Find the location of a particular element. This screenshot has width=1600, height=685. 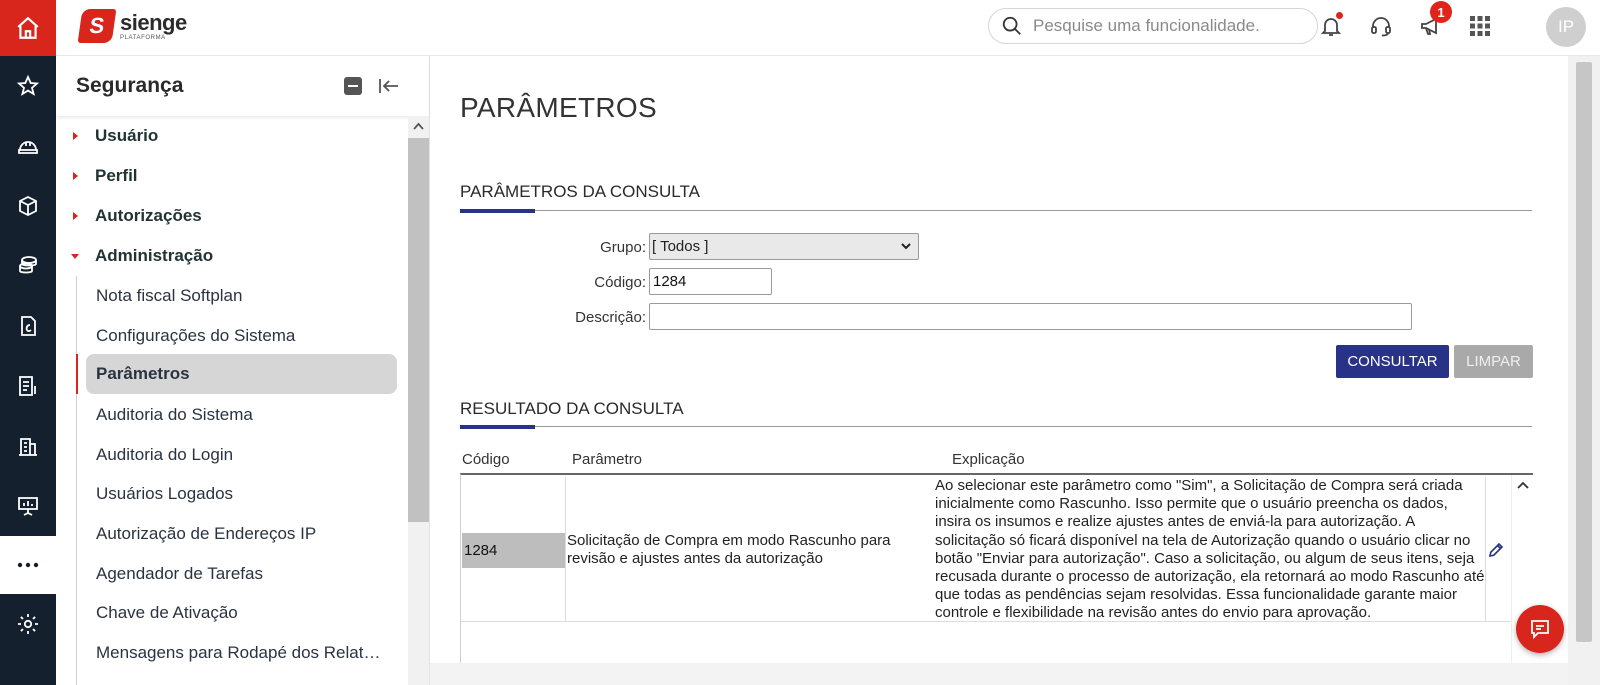

buildings-button is located at coordinates (28, 446).